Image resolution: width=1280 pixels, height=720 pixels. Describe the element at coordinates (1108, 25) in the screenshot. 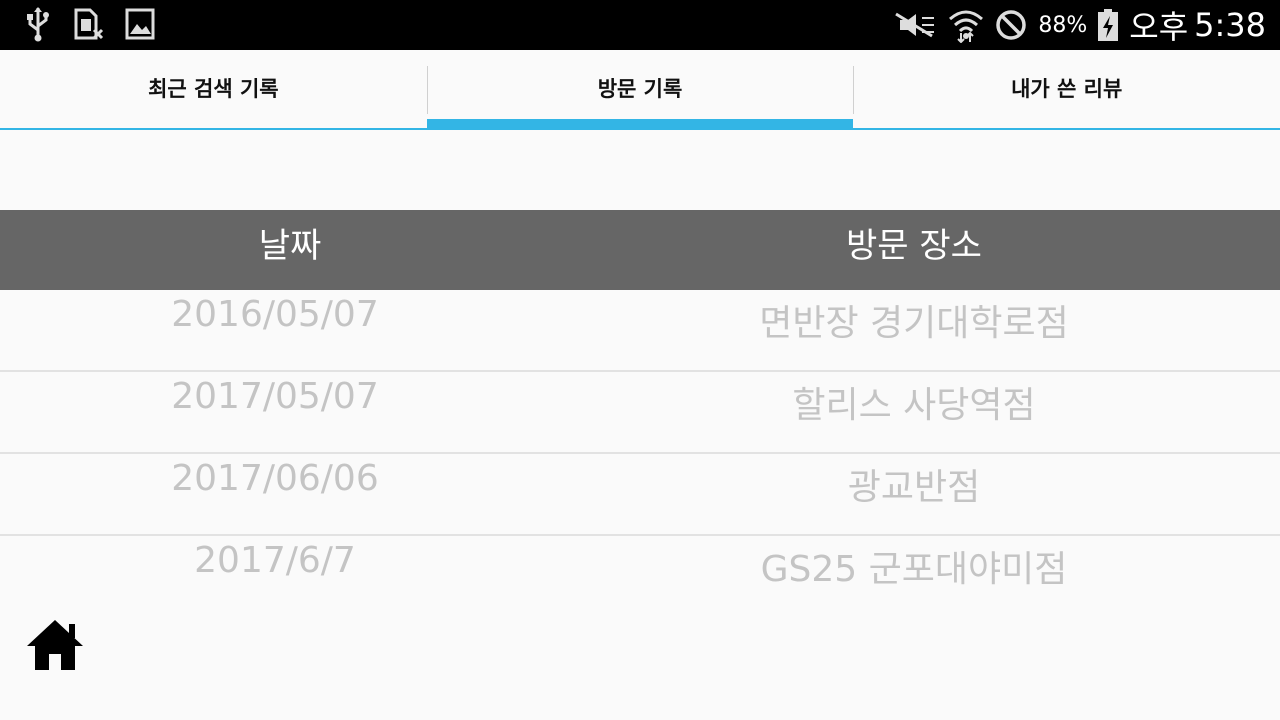

I see `battery-charging-icon` at that location.